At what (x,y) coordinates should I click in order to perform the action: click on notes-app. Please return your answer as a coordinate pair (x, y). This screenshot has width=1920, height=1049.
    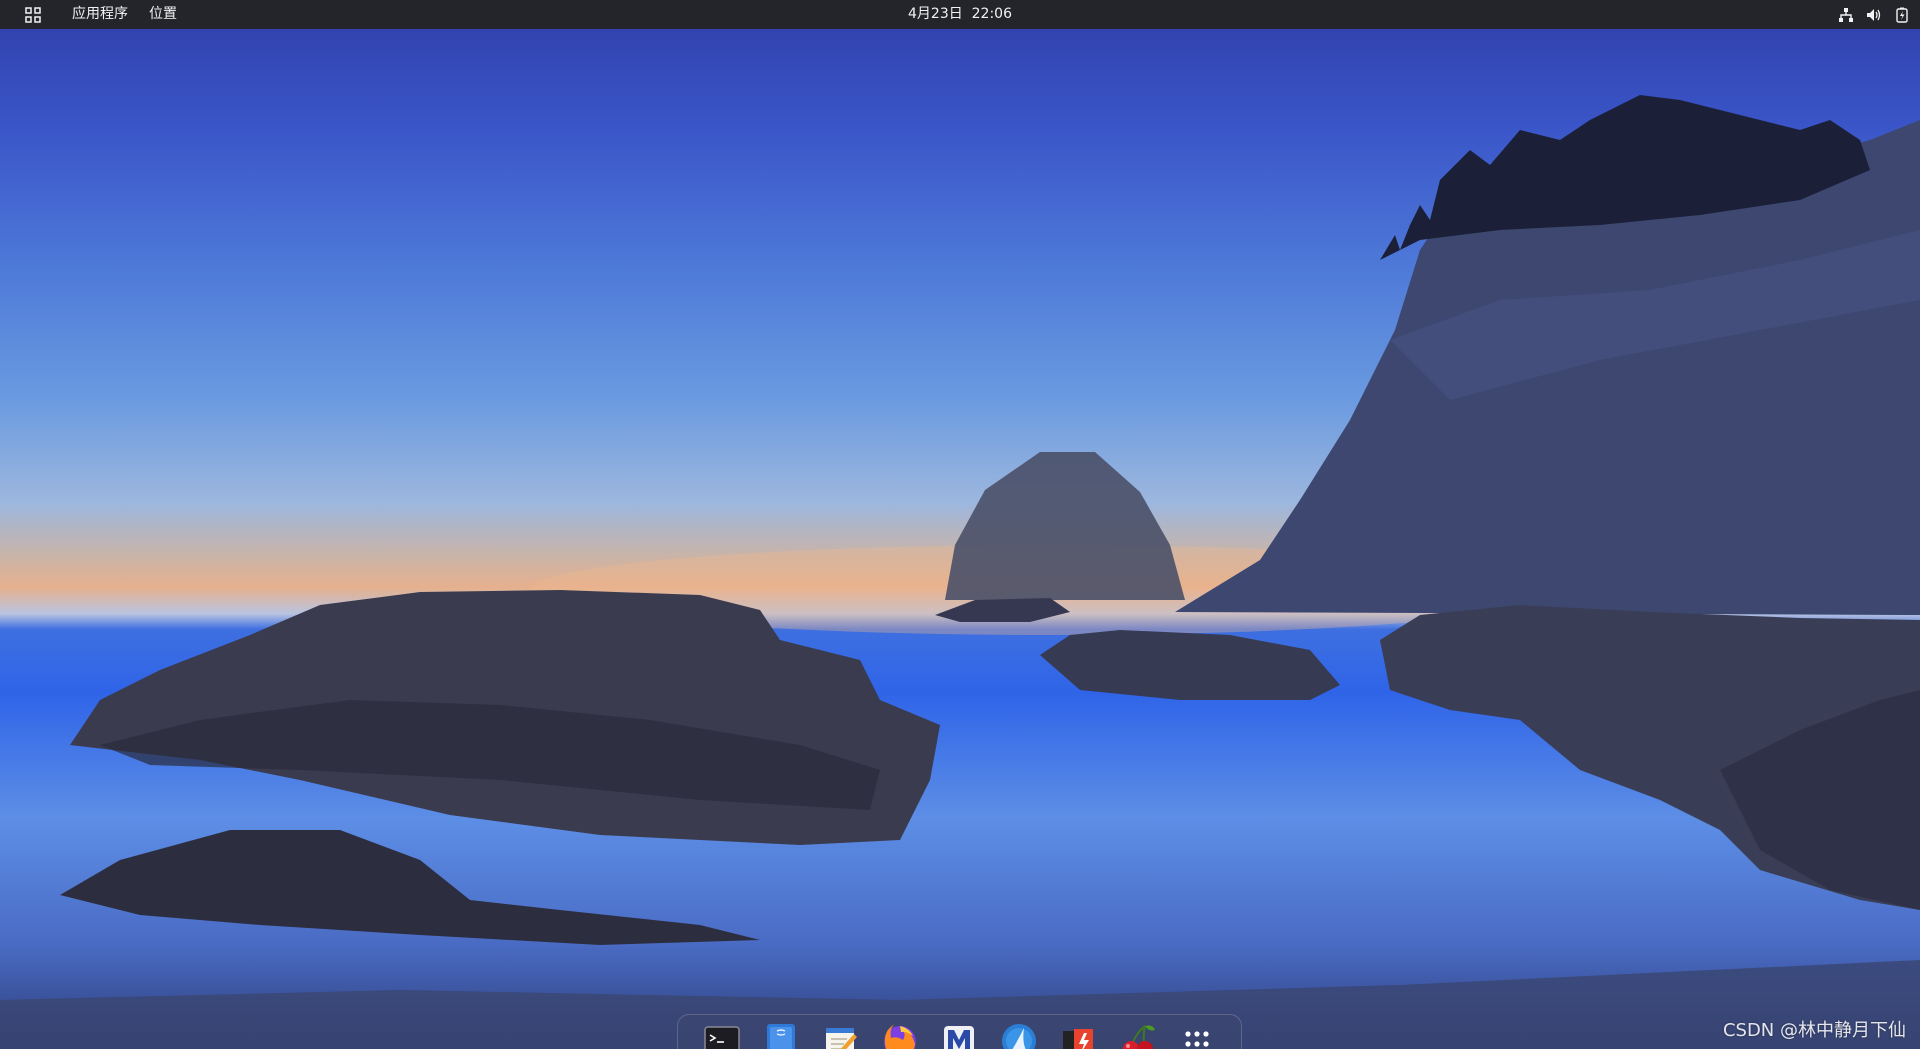
    Looking at the image, I should click on (841, 1035).